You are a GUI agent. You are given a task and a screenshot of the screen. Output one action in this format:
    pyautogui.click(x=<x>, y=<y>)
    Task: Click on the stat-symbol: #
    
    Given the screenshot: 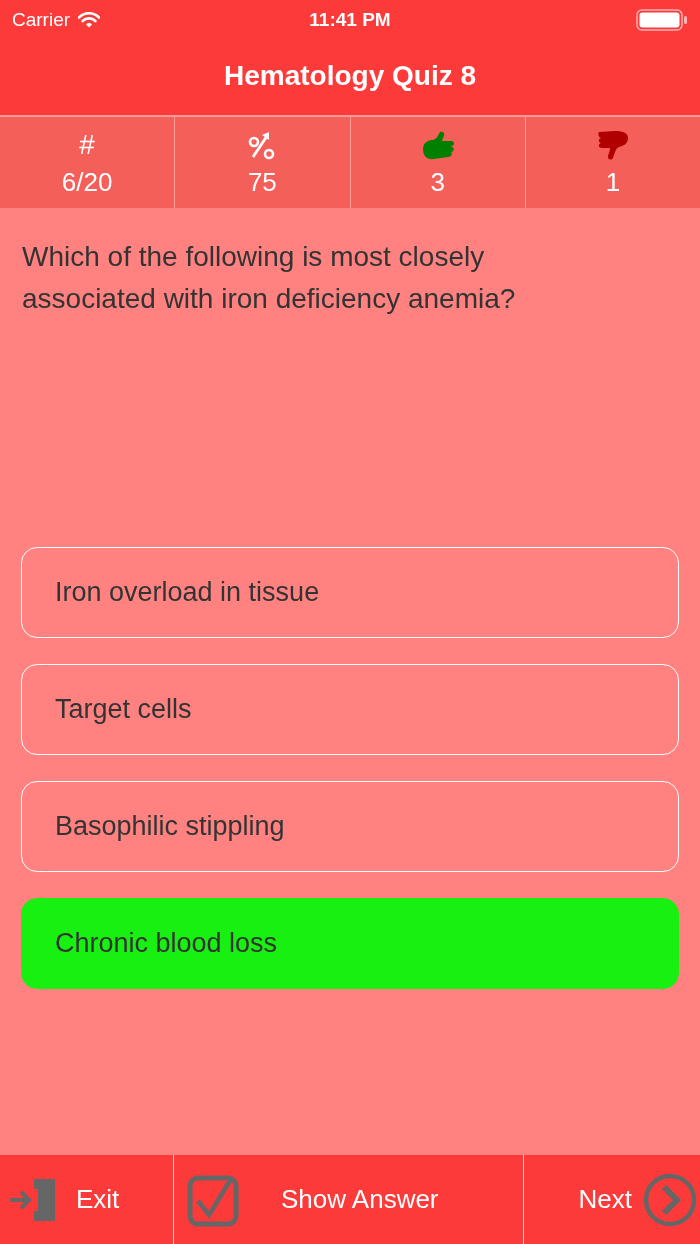 What is the action you would take?
    pyautogui.click(x=87, y=144)
    